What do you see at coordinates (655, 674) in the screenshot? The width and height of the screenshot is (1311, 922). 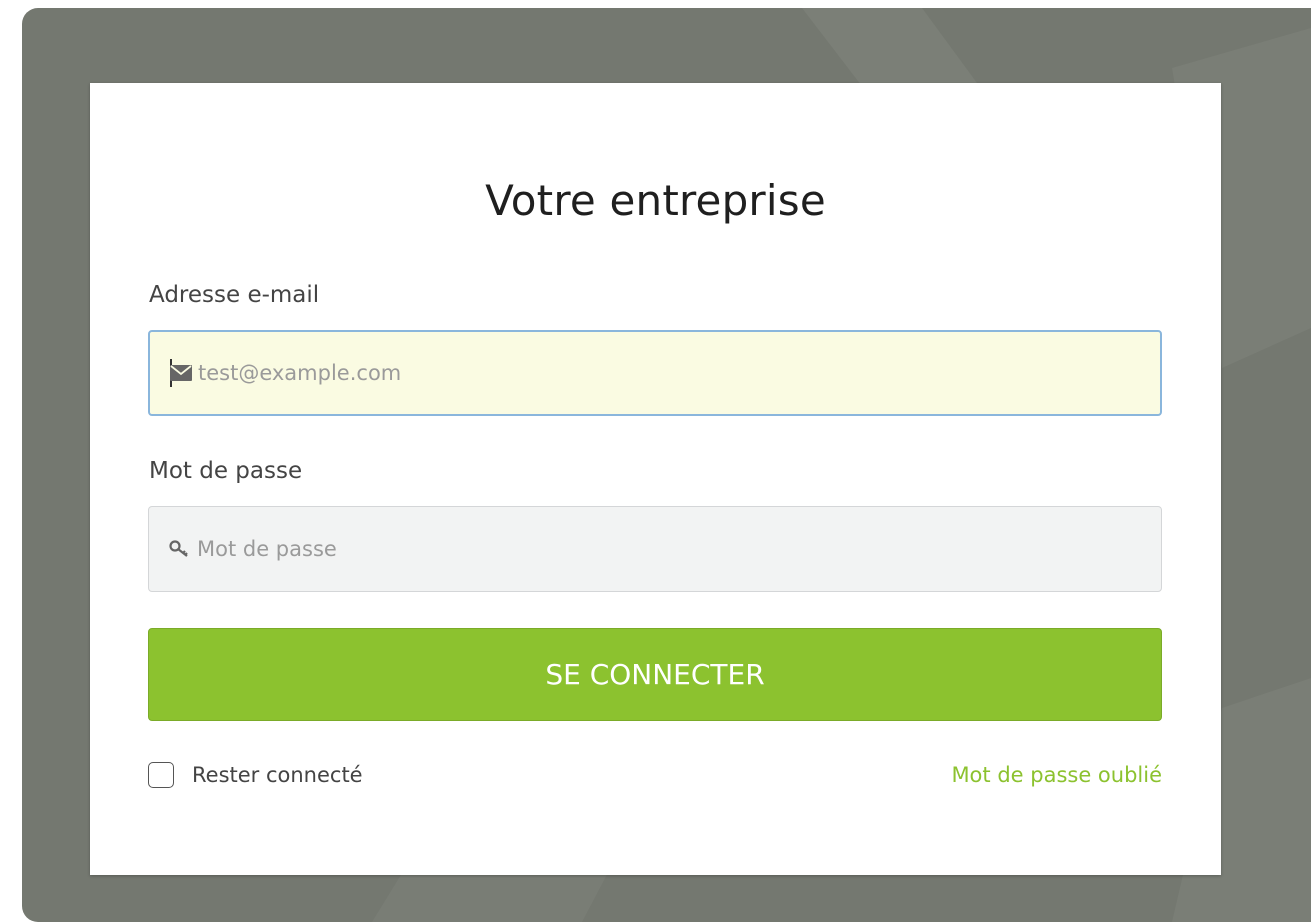 I see `login-button: SE CONNECTER` at bounding box center [655, 674].